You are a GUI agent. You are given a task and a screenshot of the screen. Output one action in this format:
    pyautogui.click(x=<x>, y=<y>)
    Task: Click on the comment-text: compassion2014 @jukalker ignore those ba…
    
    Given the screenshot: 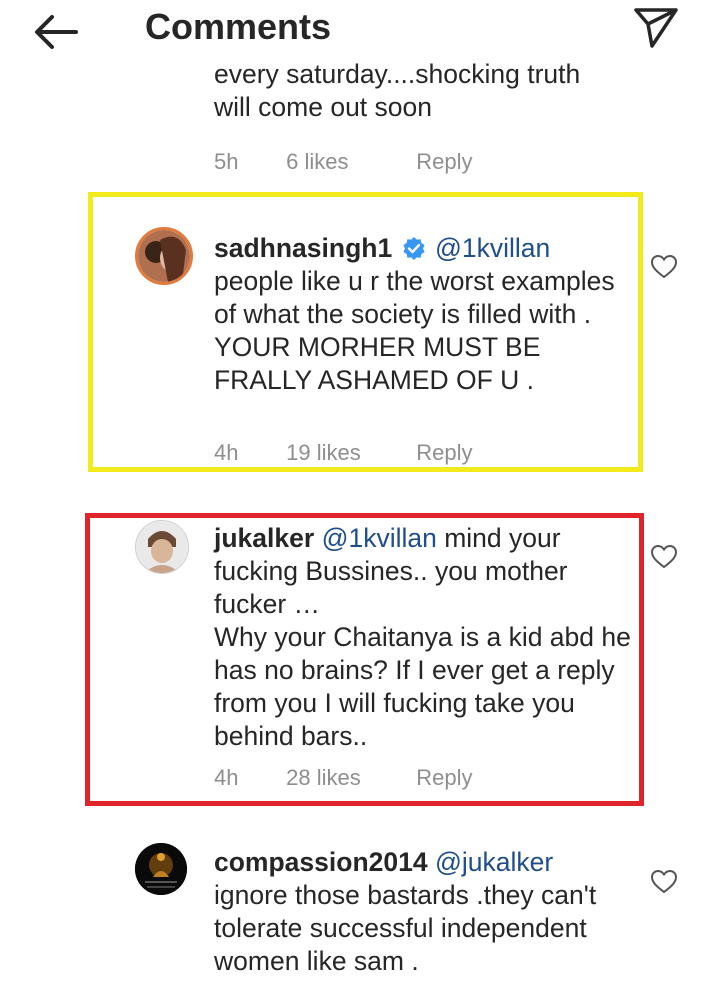 What is the action you would take?
    pyautogui.click(x=424, y=912)
    